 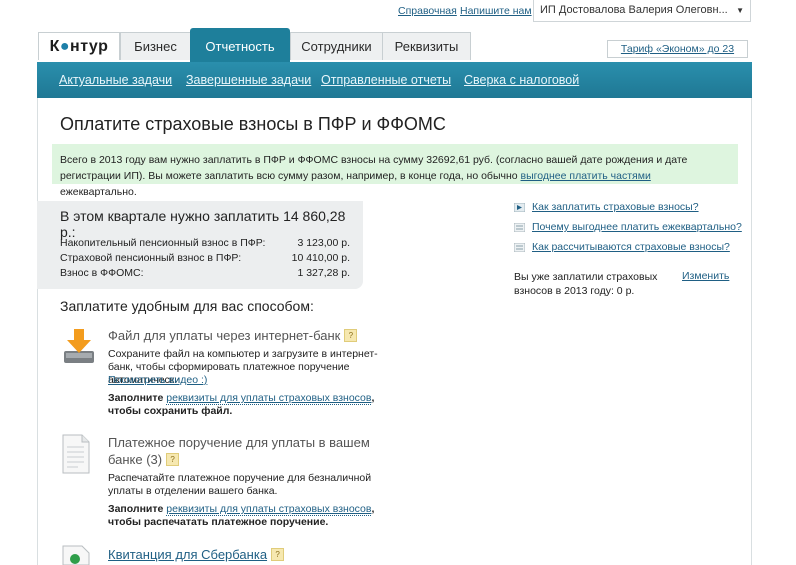 I want to click on page-title: Оплатите страховые взносы в ПФР и ФФОМС, so click(x=253, y=124).